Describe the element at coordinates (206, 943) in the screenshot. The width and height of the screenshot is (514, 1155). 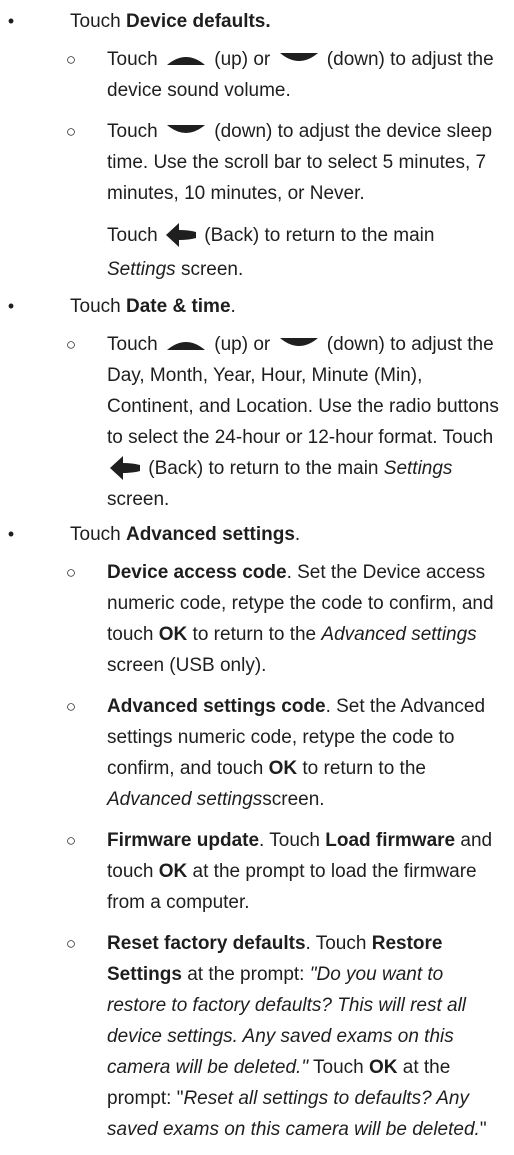
I see `reset-factory-defaults-title: Reset factory defaults` at that location.